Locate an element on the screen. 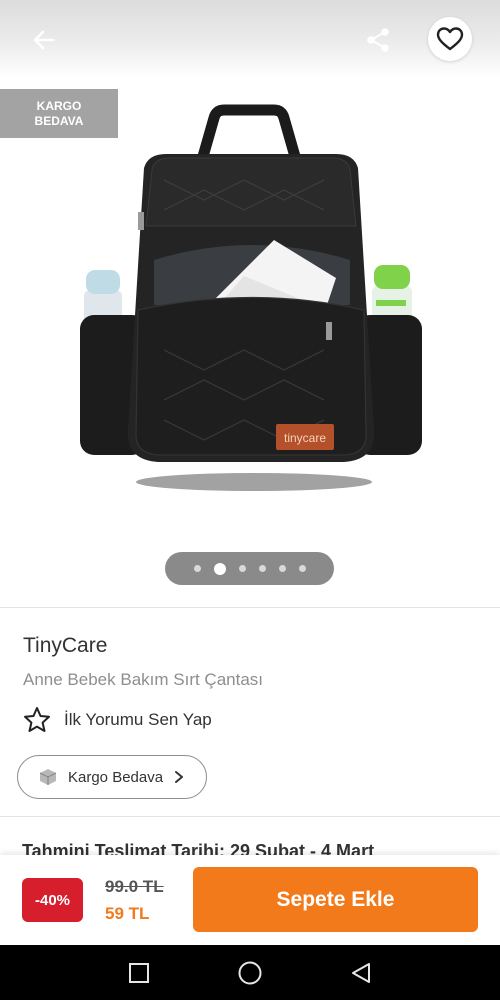 The width and height of the screenshot is (500, 1000). ribbon-line-2: BEDAVA is located at coordinates (59, 120).